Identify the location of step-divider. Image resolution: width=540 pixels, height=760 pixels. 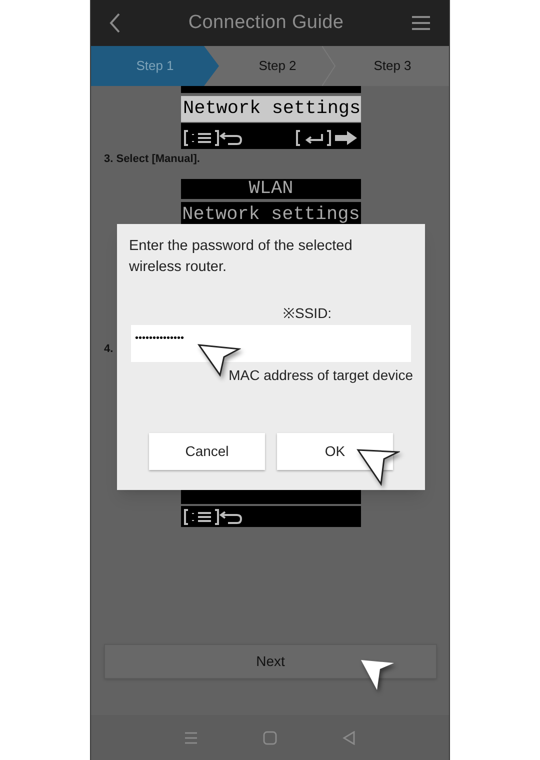
(329, 66).